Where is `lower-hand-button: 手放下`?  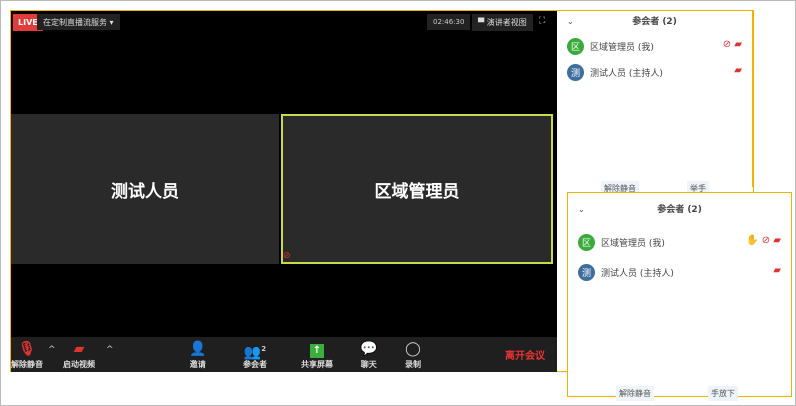 lower-hand-button: 手放下 is located at coordinates (723, 393).